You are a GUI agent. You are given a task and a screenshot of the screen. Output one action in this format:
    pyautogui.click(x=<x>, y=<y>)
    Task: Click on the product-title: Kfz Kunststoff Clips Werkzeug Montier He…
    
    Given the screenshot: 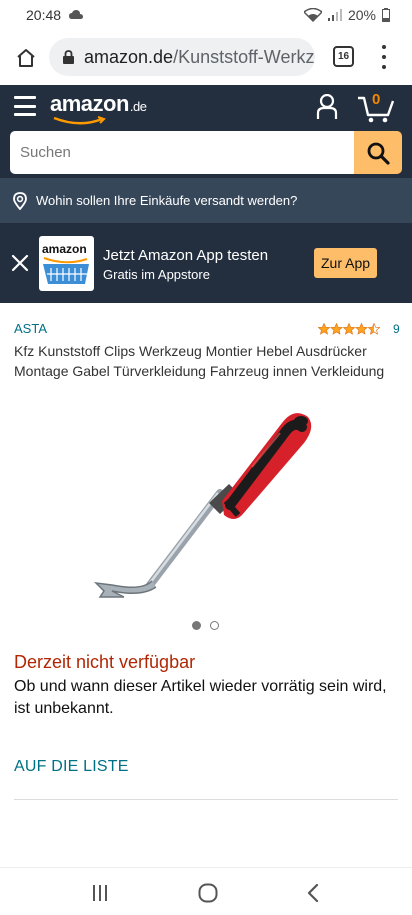 What is the action you would take?
    pyautogui.click(x=199, y=361)
    